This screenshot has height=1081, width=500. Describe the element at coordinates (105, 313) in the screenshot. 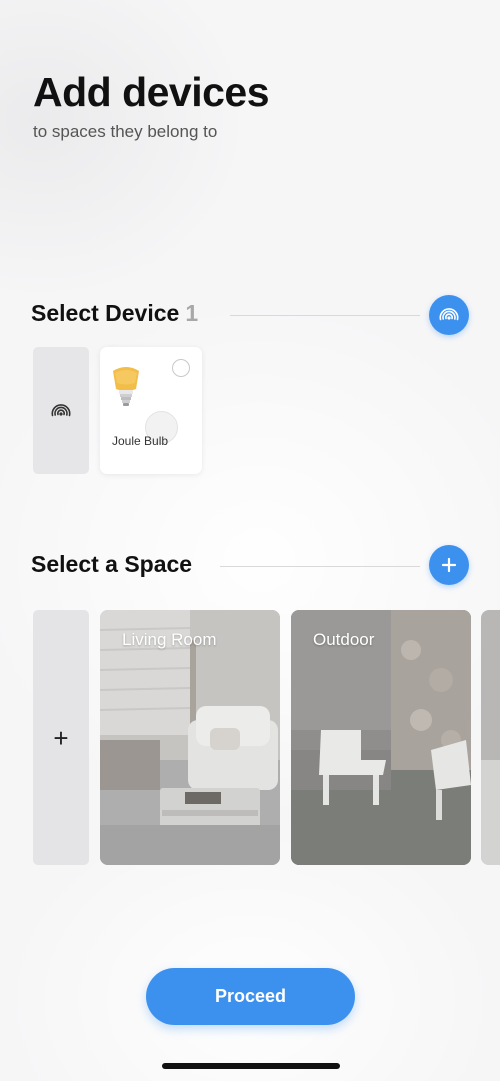

I see `select-device-title: Select Device` at that location.